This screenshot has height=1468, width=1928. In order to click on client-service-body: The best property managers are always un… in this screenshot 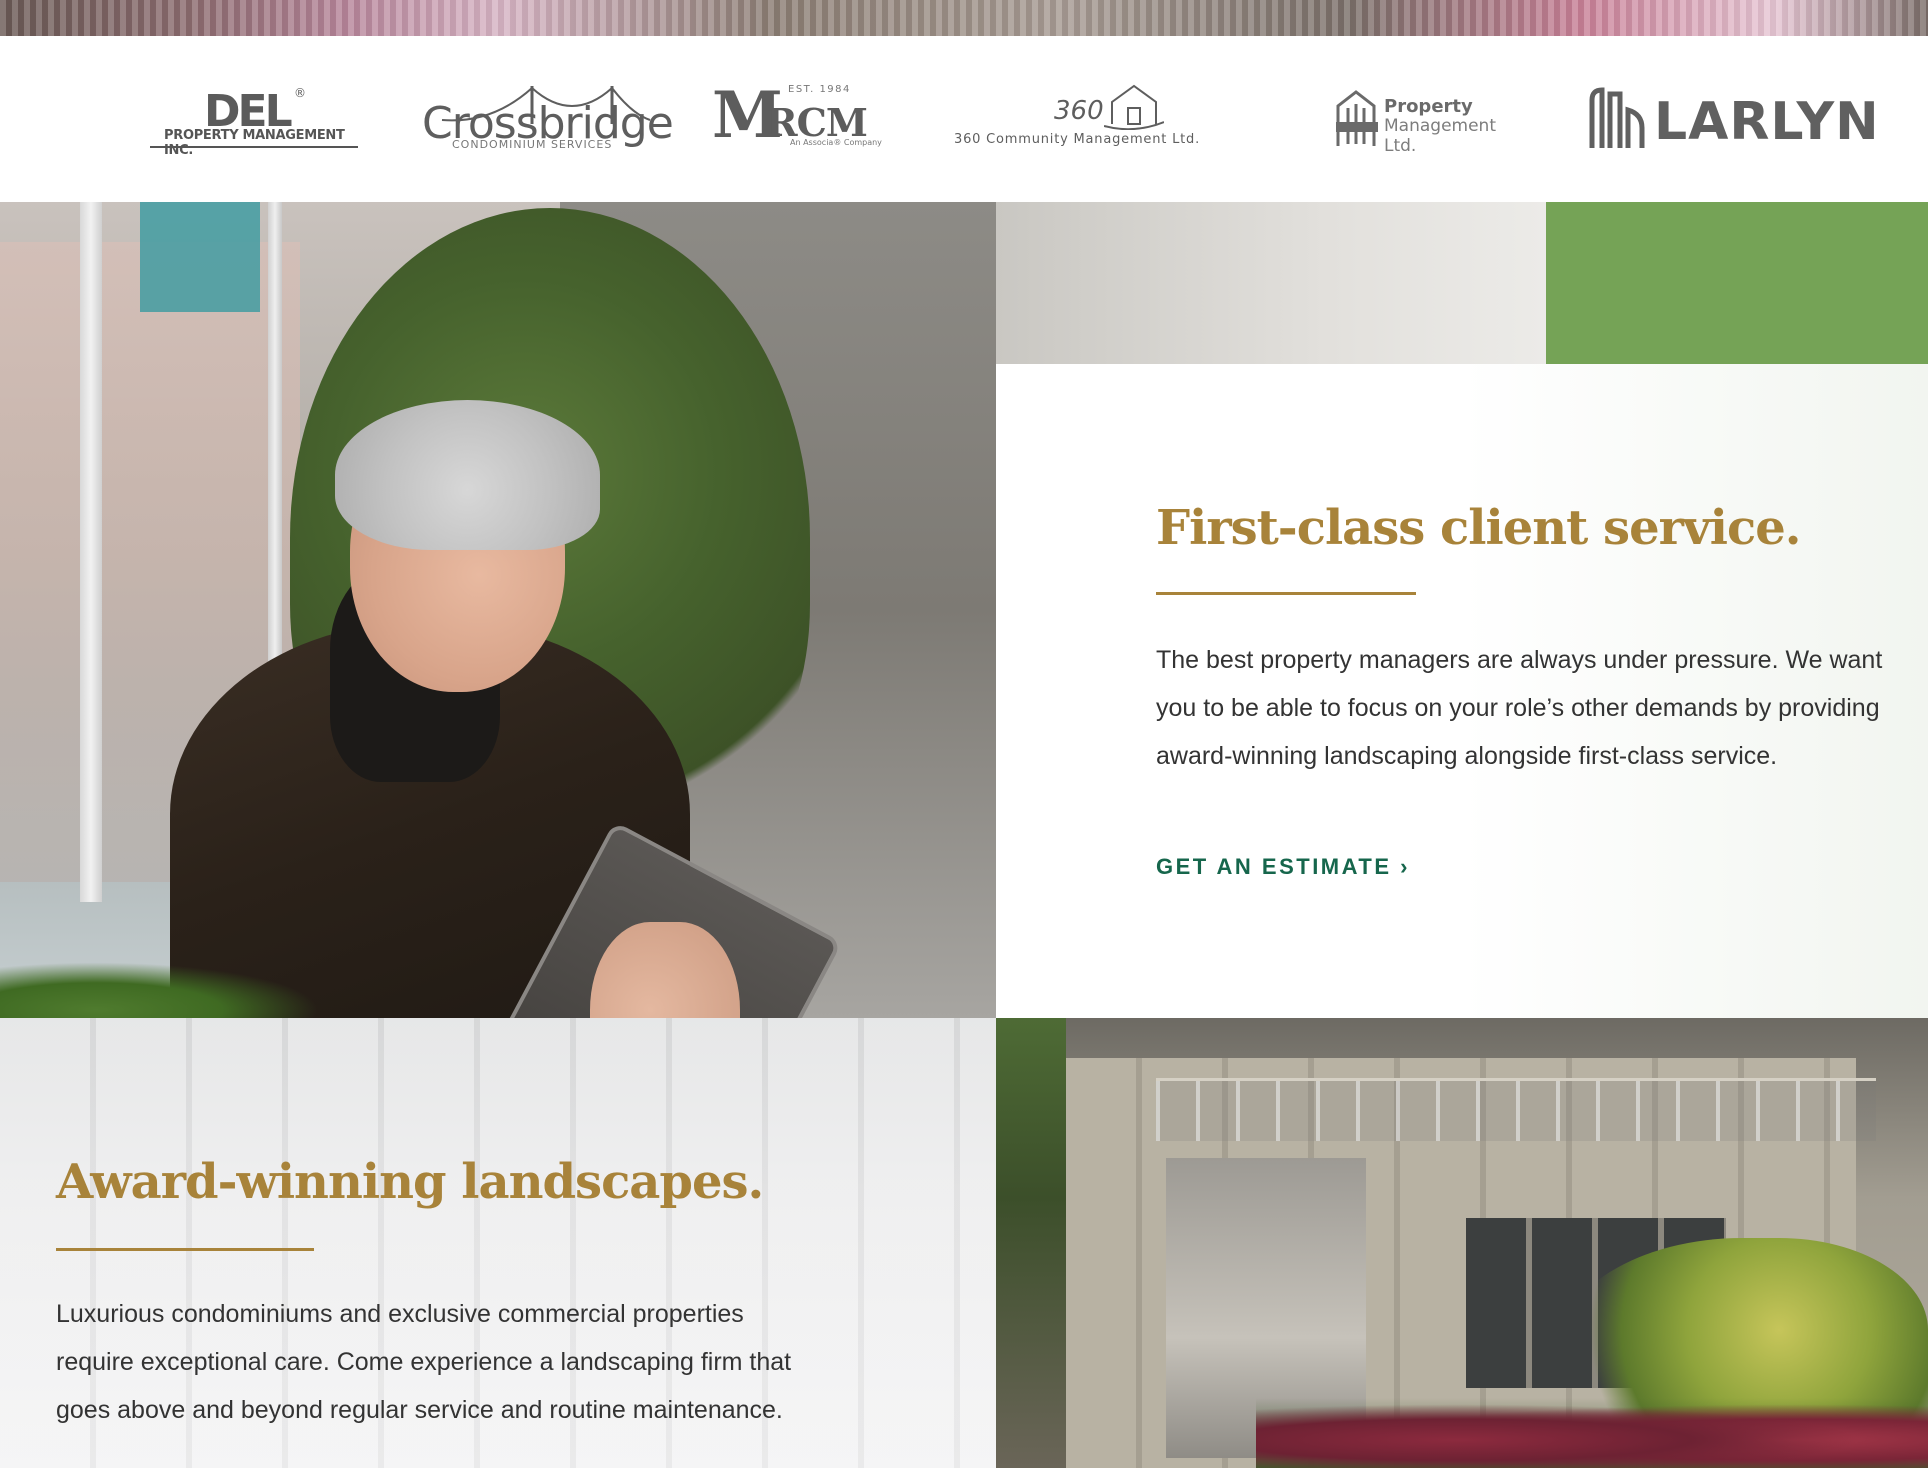, I will do `click(1519, 708)`.